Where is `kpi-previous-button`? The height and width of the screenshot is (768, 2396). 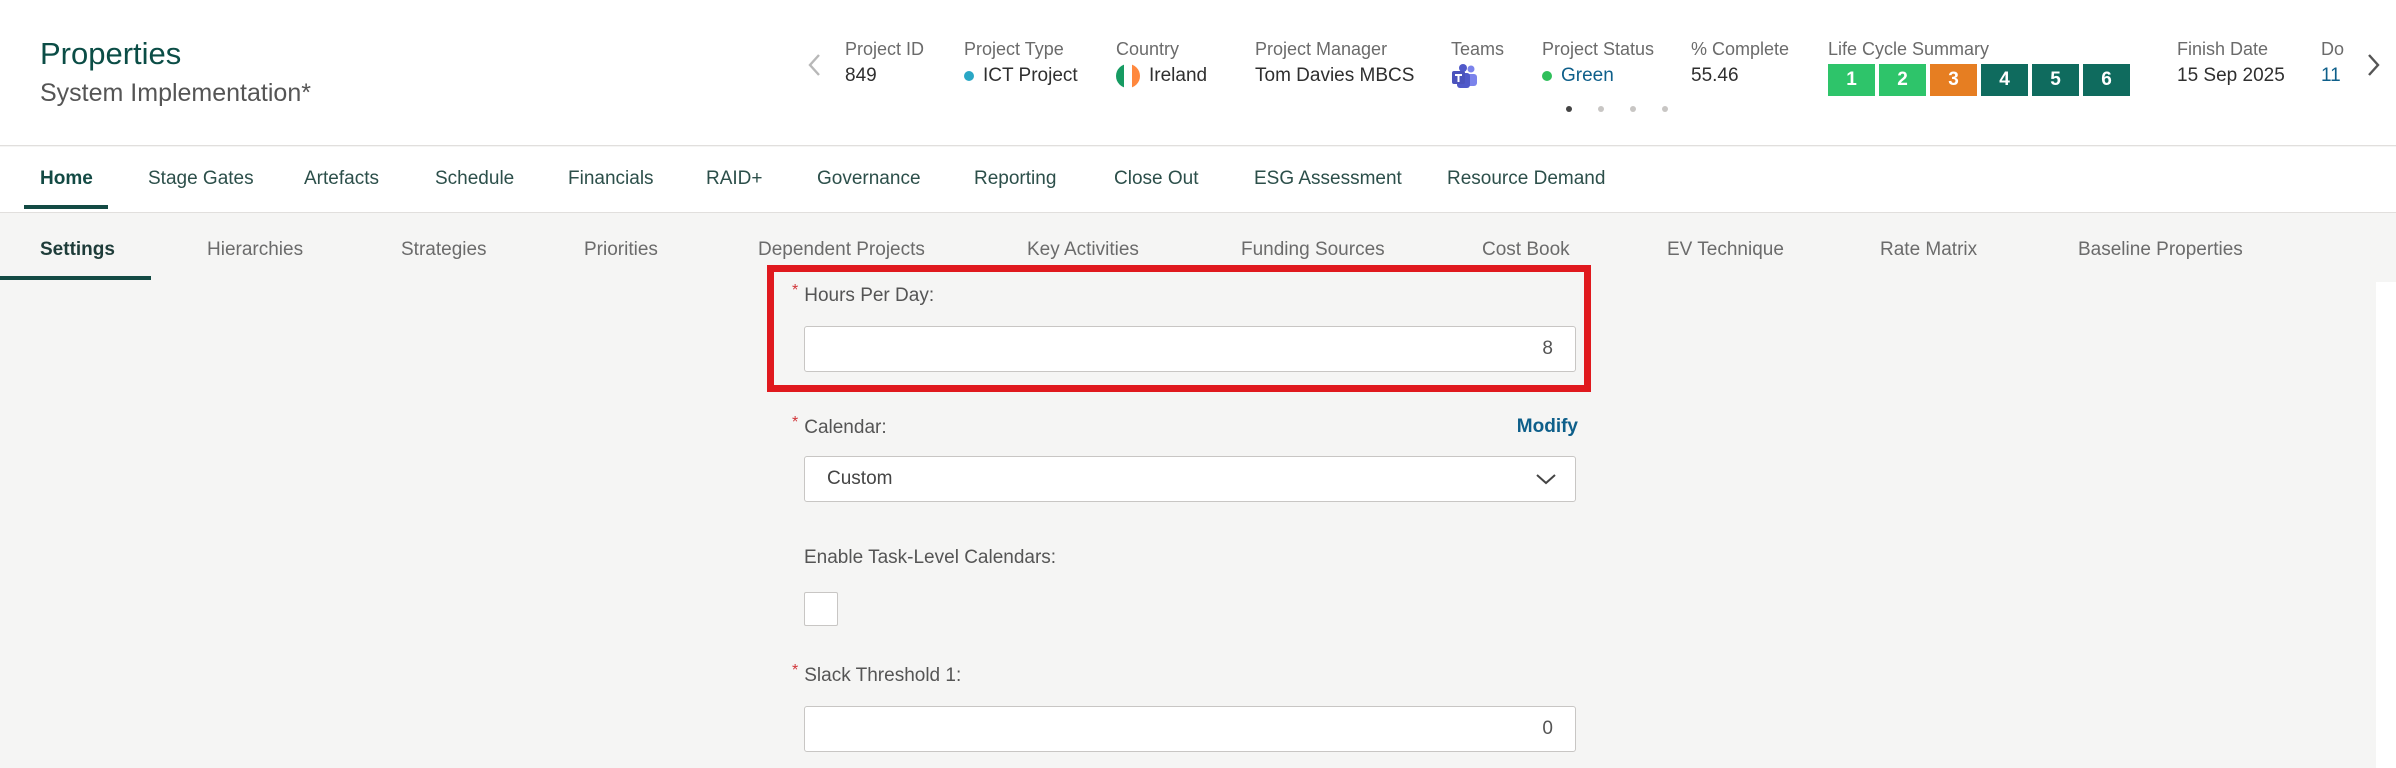
kpi-previous-button is located at coordinates (815, 65).